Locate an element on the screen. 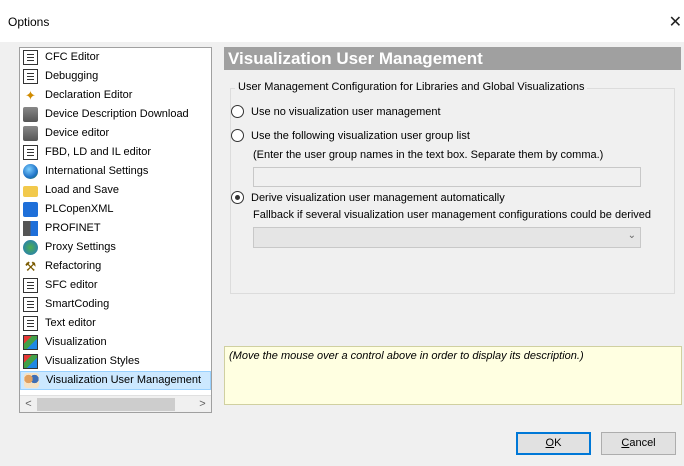  tree-item: ✦ Declaration Editor is located at coordinates (115, 95).